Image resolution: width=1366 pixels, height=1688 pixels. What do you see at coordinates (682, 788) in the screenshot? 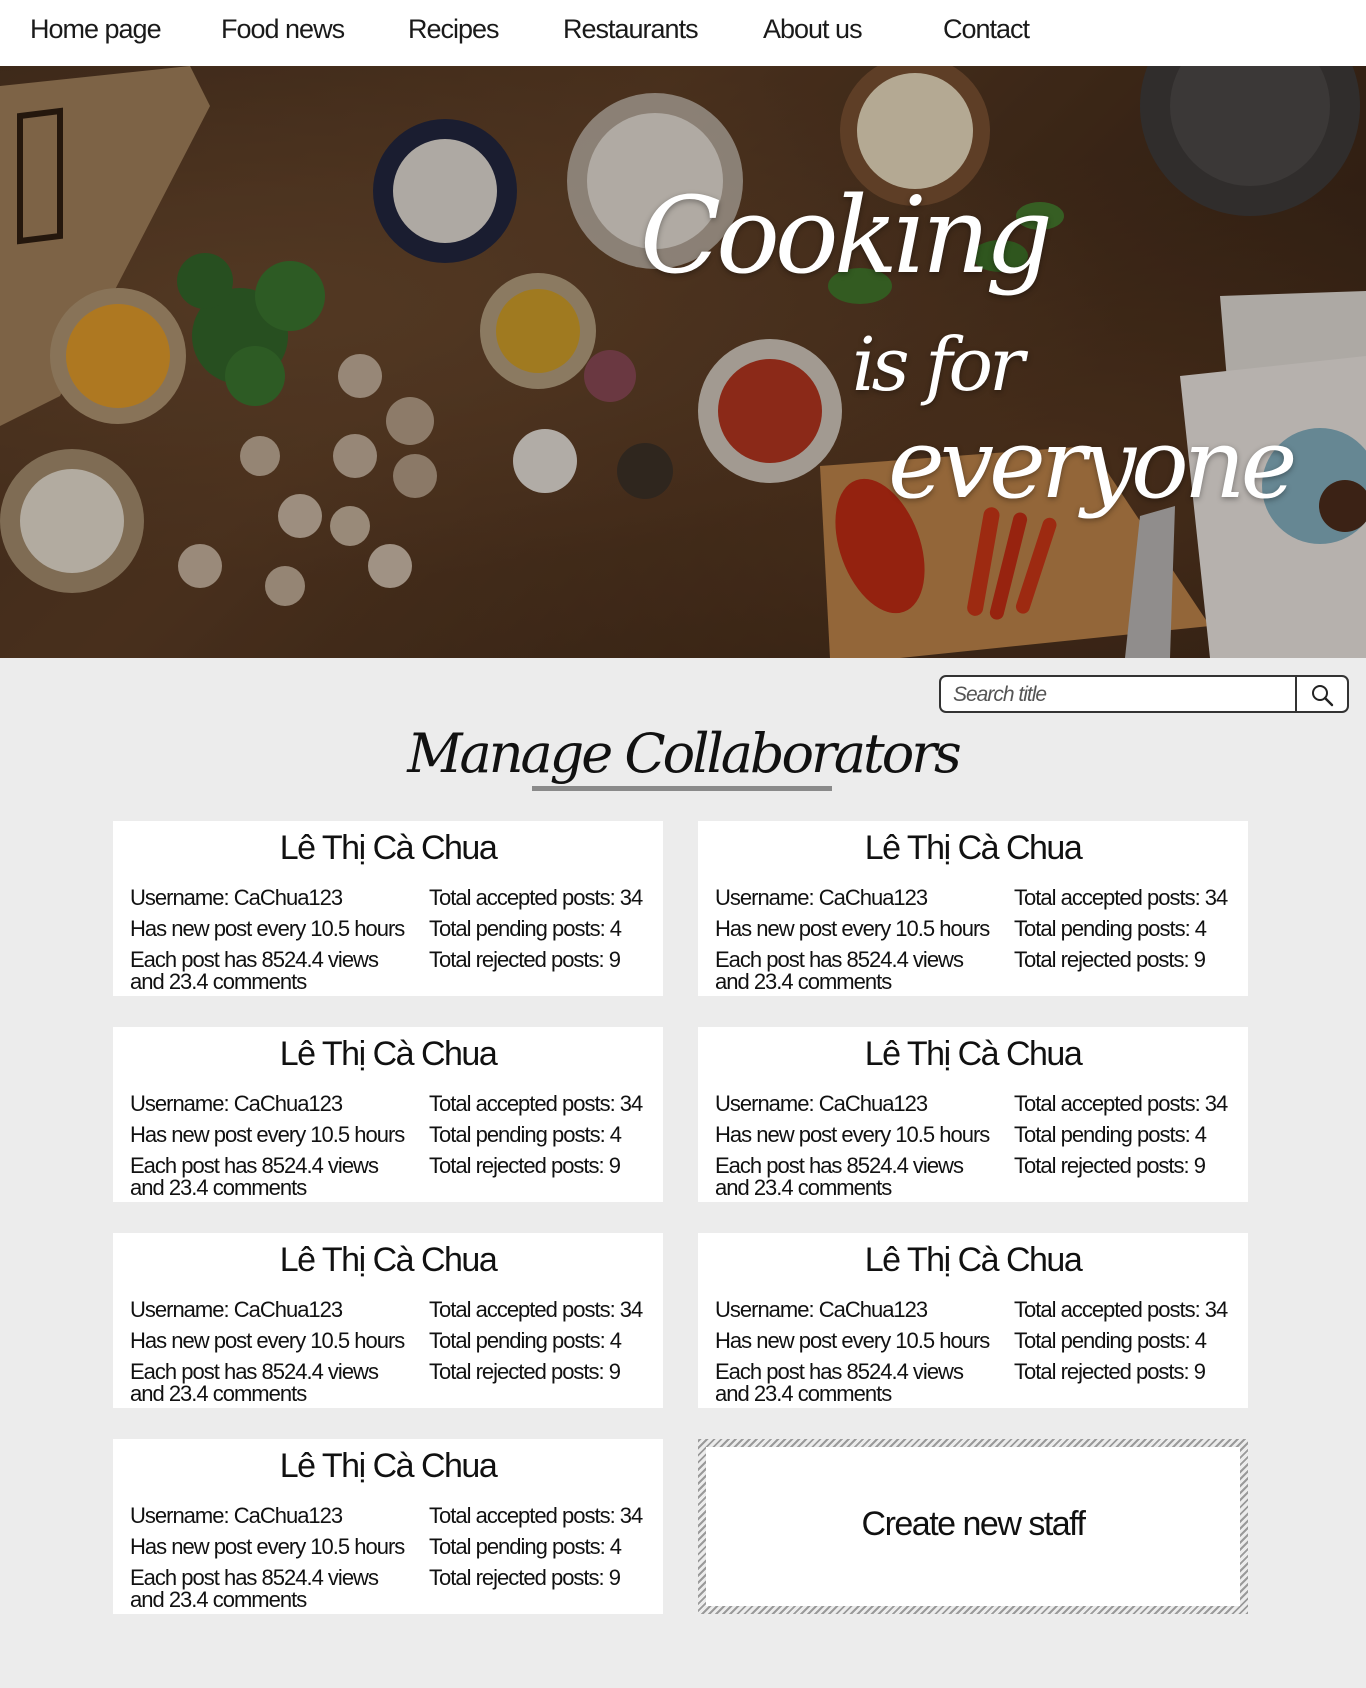
I see `title-underline` at bounding box center [682, 788].